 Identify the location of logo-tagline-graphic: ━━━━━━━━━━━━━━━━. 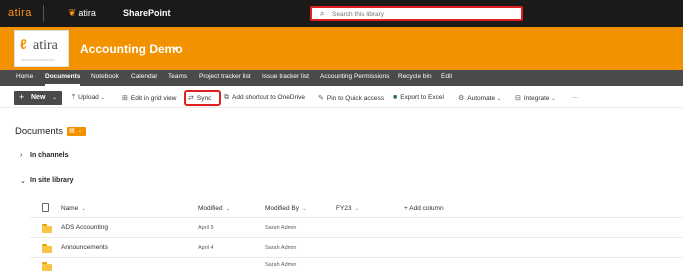
(38, 60).